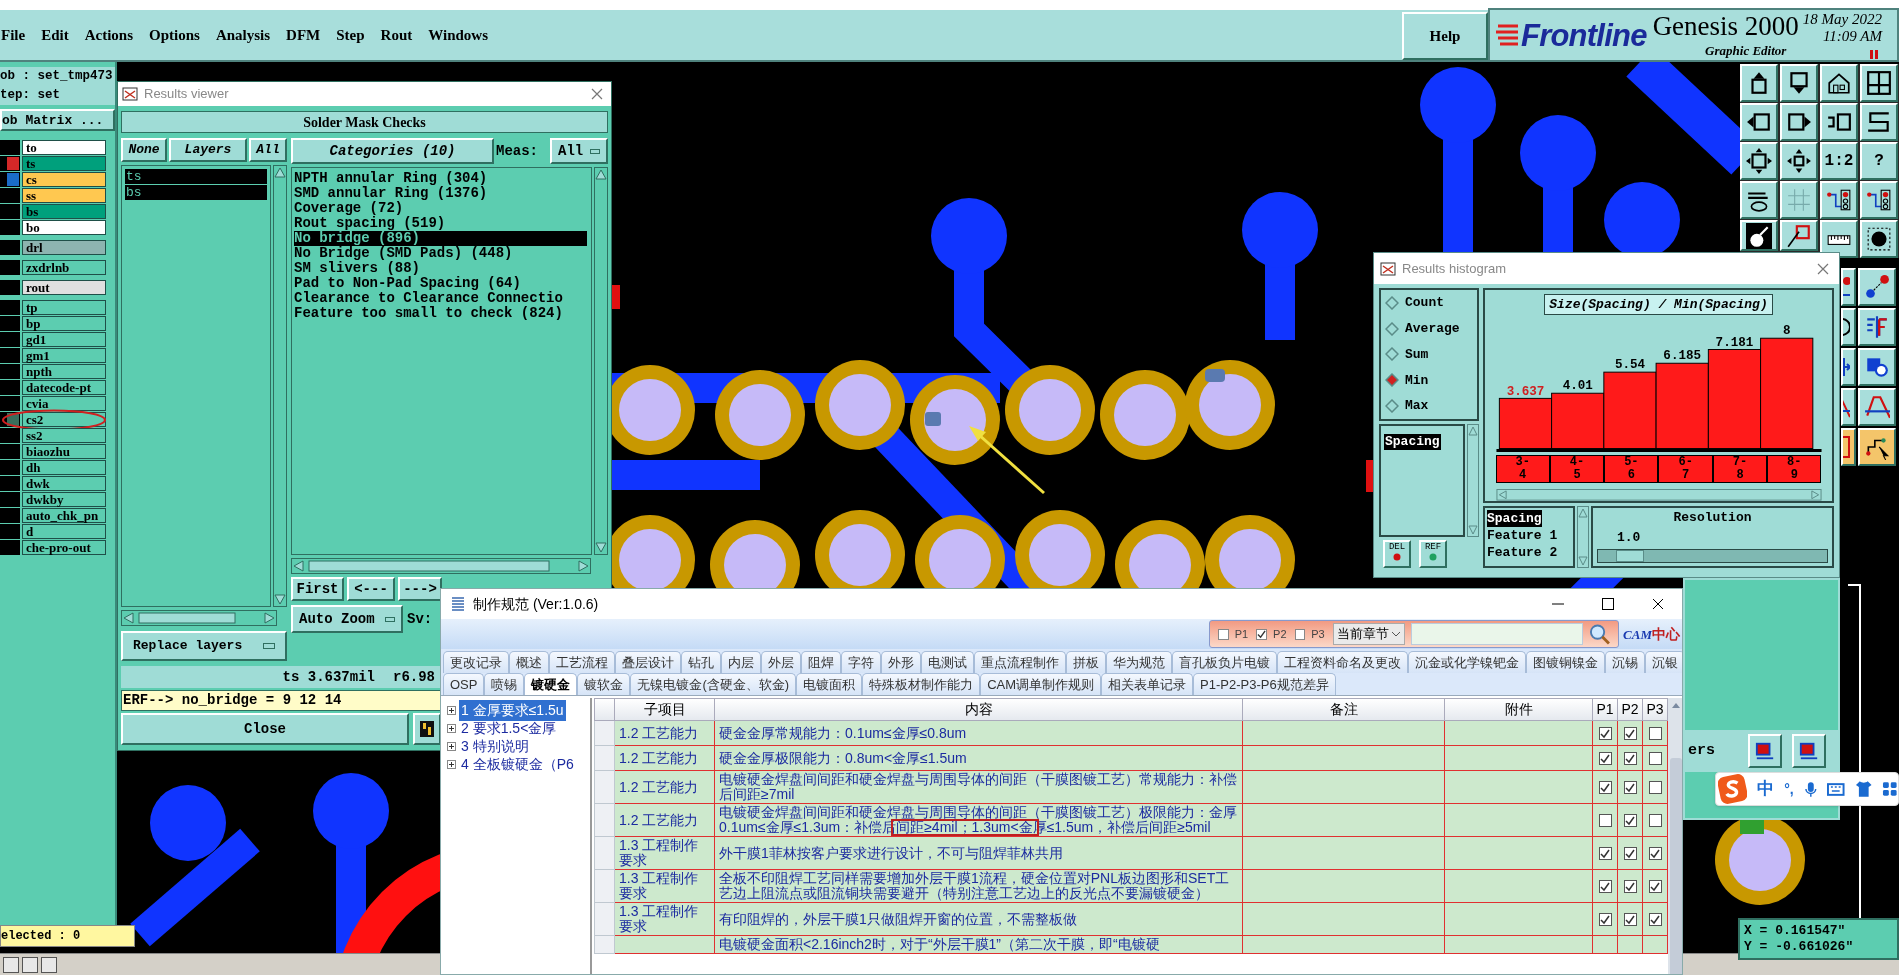 This screenshot has height=975, width=1899. I want to click on layer-item: d, so click(64, 531).